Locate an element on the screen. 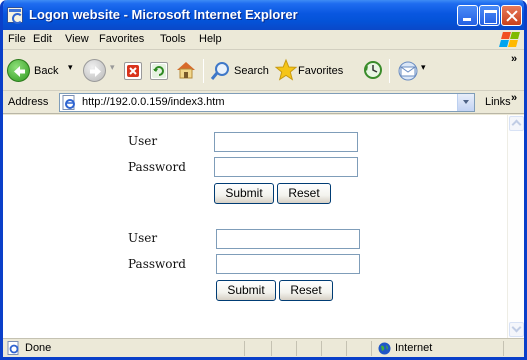 This screenshot has width=527, height=360. scroll-up-icon is located at coordinates (516, 123).